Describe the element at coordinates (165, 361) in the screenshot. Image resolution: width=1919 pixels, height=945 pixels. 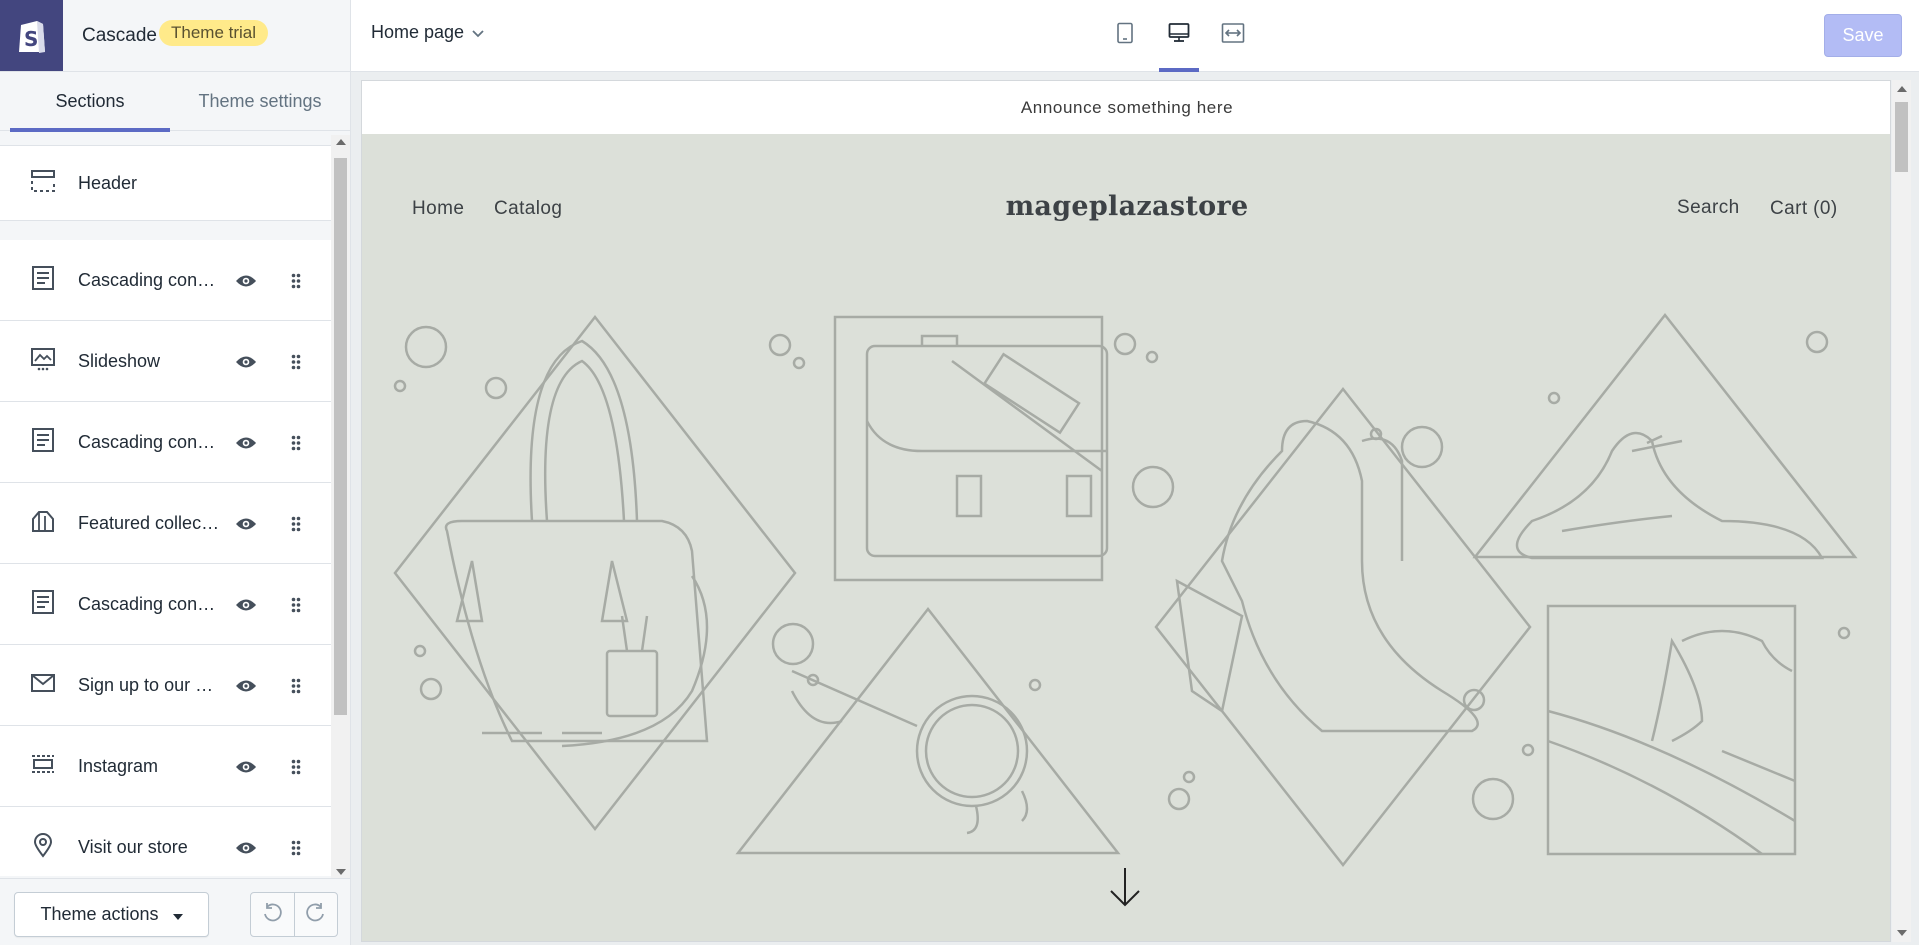
I see `section-item-slideshow: Slideshow` at that location.